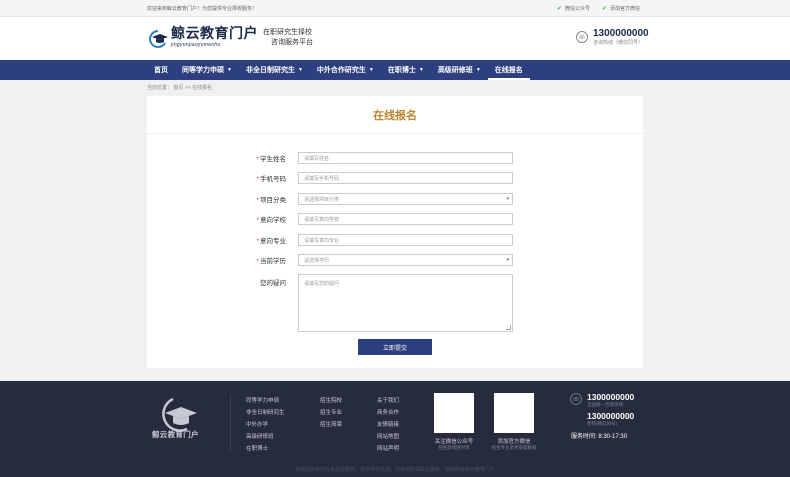  Describe the element at coordinates (196, 45) in the screenshot. I see `logo-pinyin-text: jingyunjiaoyumenhu` at that location.